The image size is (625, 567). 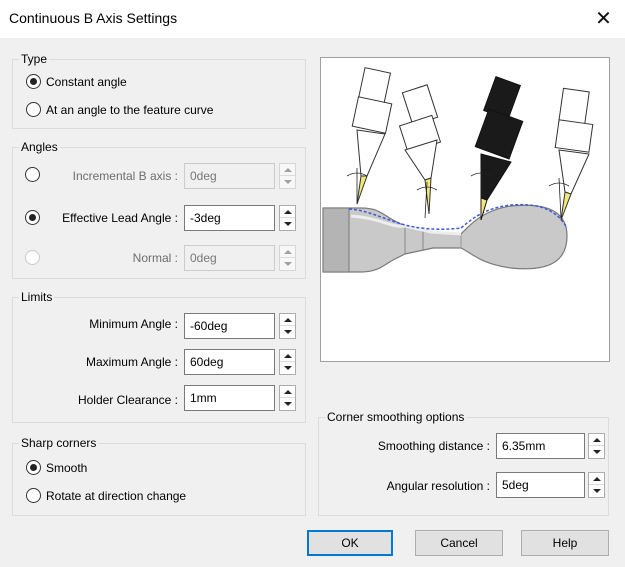 I want to click on normal-spinner, so click(x=287, y=258).